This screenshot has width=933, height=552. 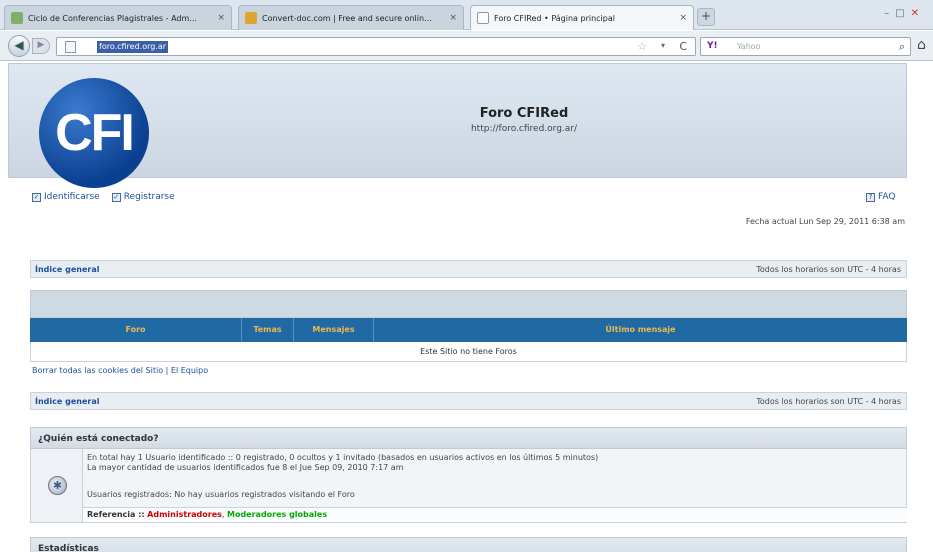 What do you see at coordinates (149, 197) in the screenshot?
I see `register-label: Registrarse` at bounding box center [149, 197].